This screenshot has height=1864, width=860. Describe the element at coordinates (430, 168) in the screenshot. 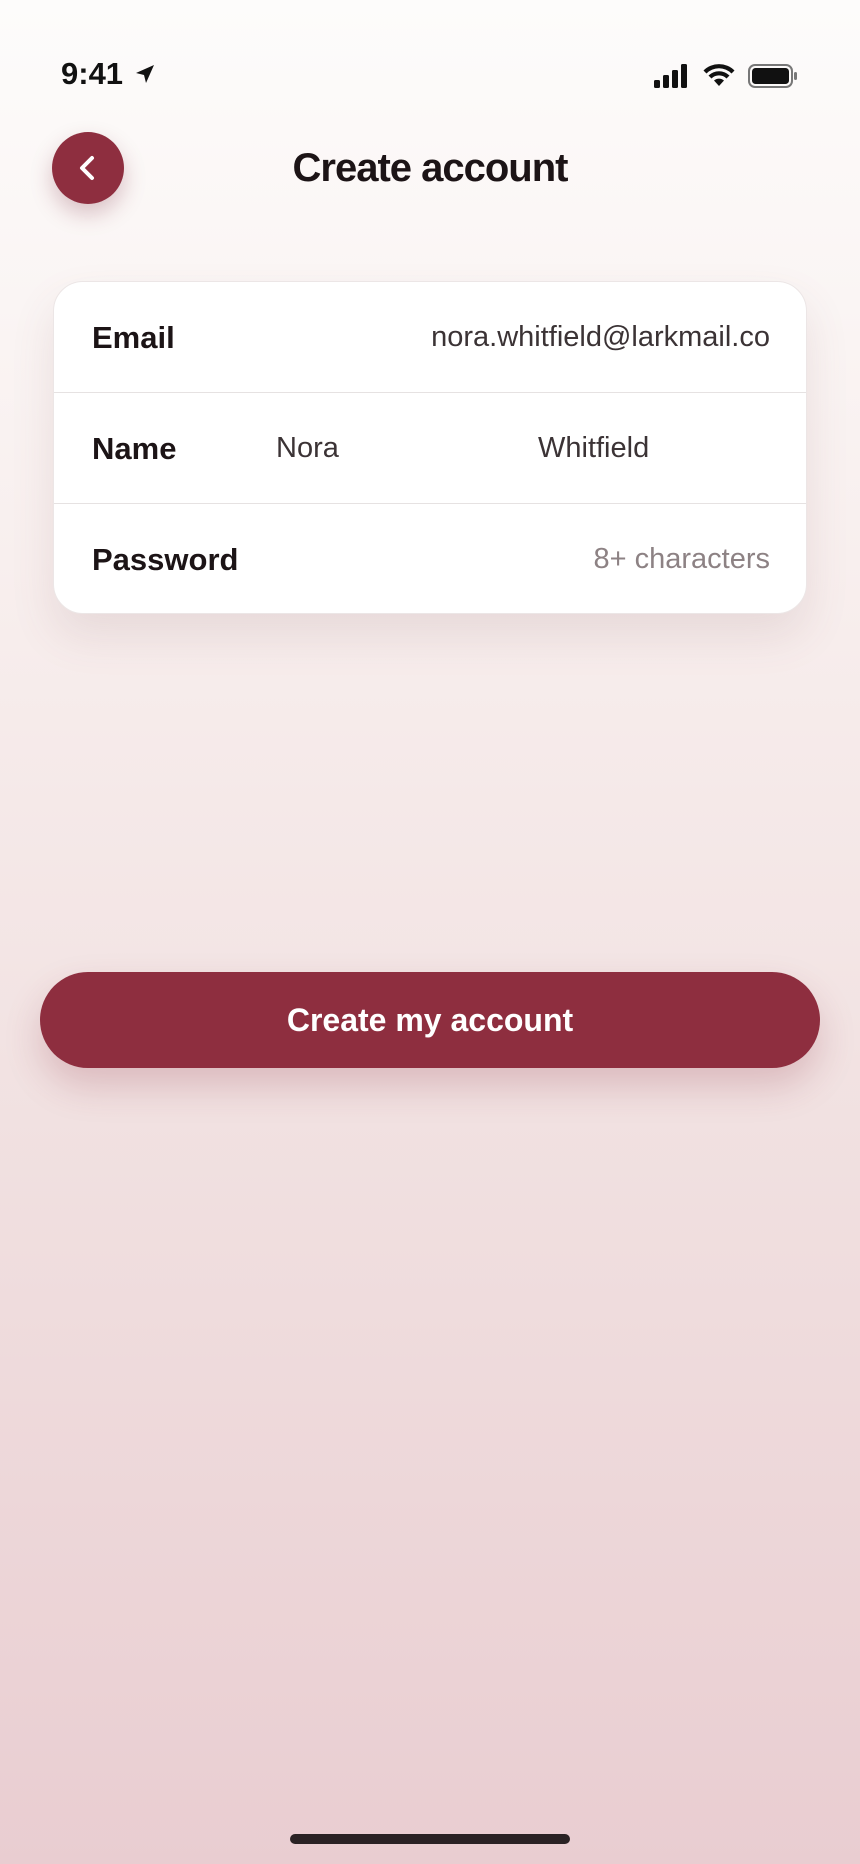

I see `page-title: Create account` at that location.